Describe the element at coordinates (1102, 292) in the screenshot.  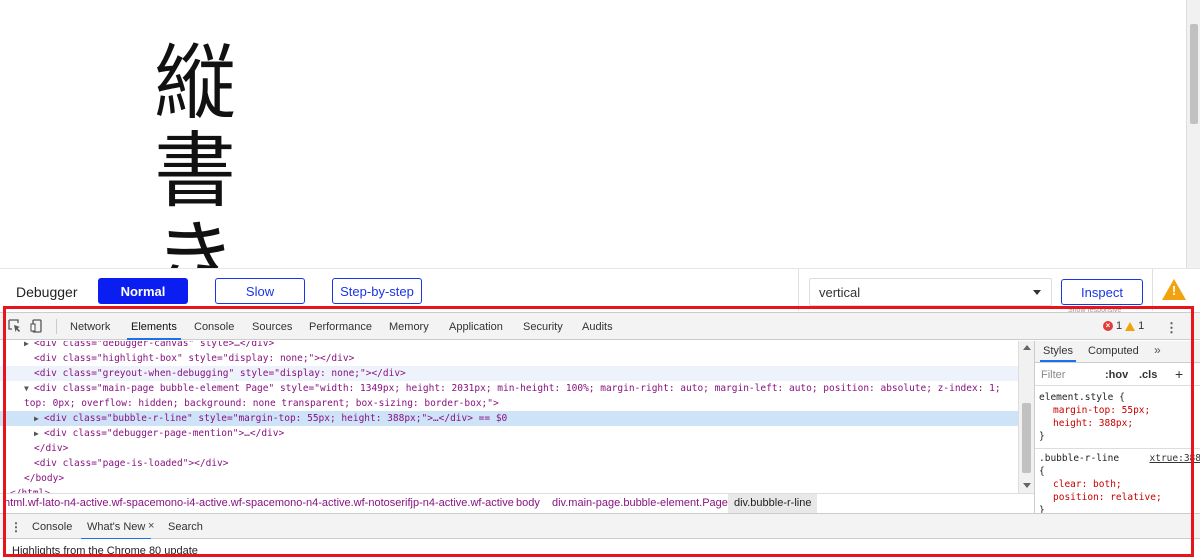
I see `inspect-button: Inspect` at that location.